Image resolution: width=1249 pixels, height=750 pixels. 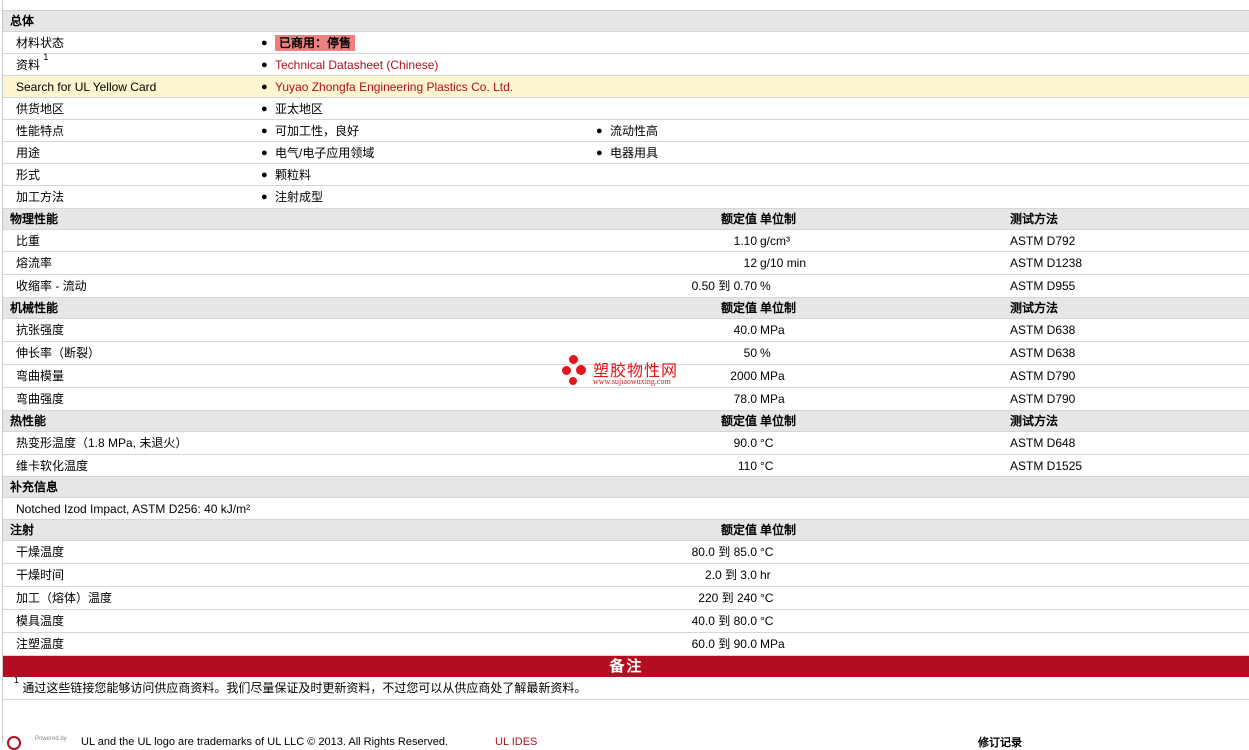 What do you see at coordinates (28, 421) in the screenshot?
I see `section-title: 热性能` at bounding box center [28, 421].